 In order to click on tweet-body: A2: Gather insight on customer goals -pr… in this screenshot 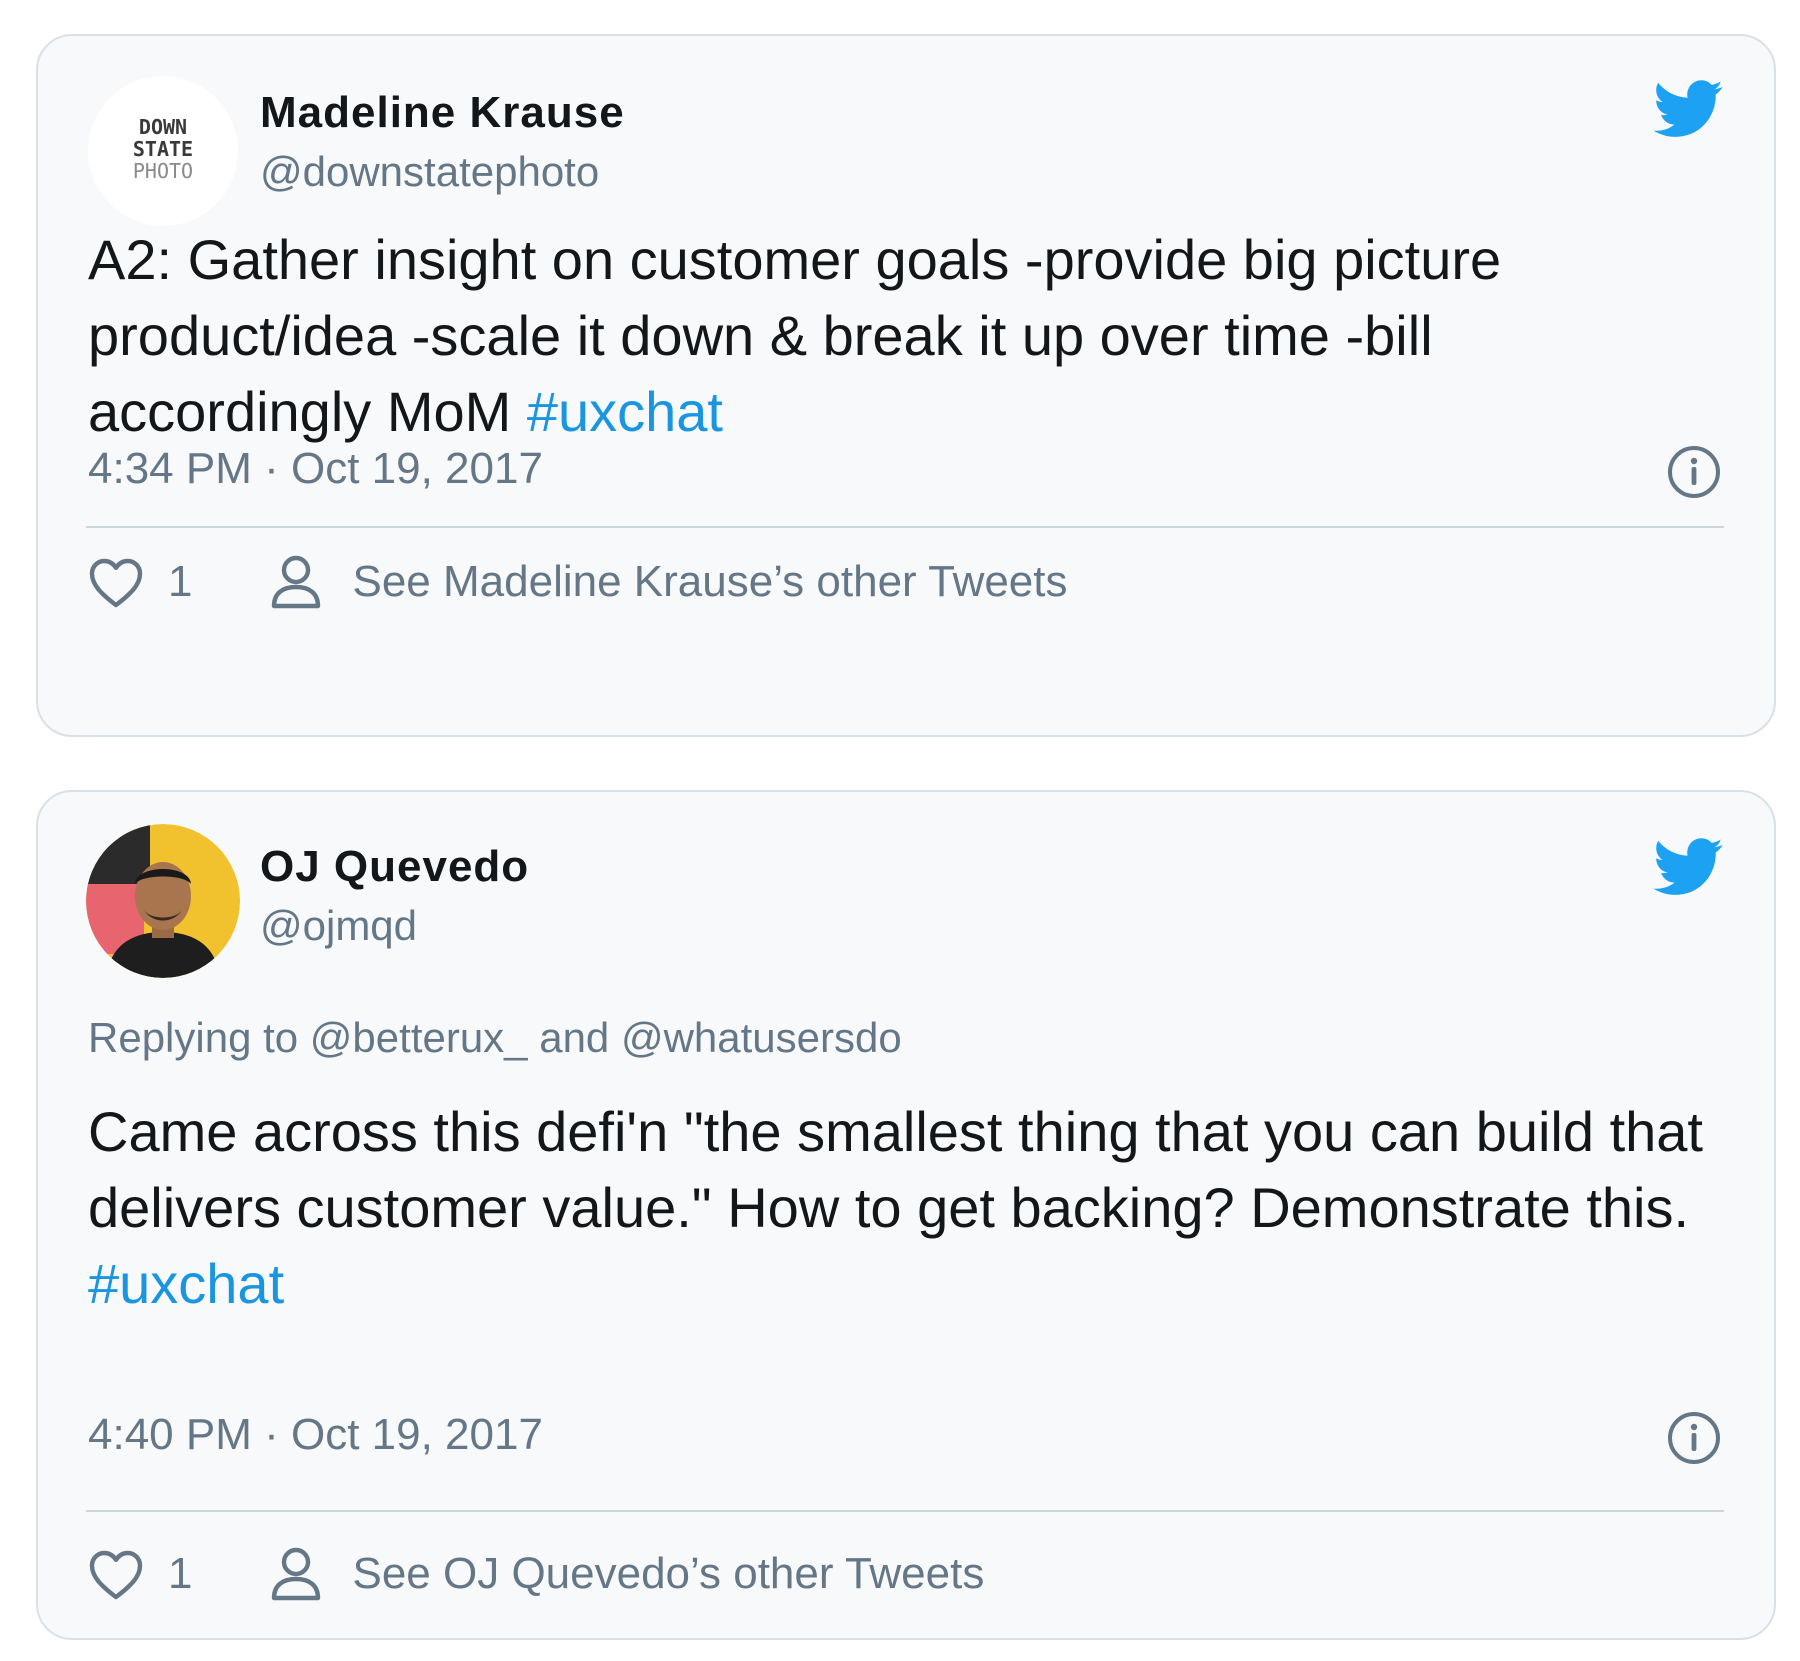, I will do `click(795, 335)`.